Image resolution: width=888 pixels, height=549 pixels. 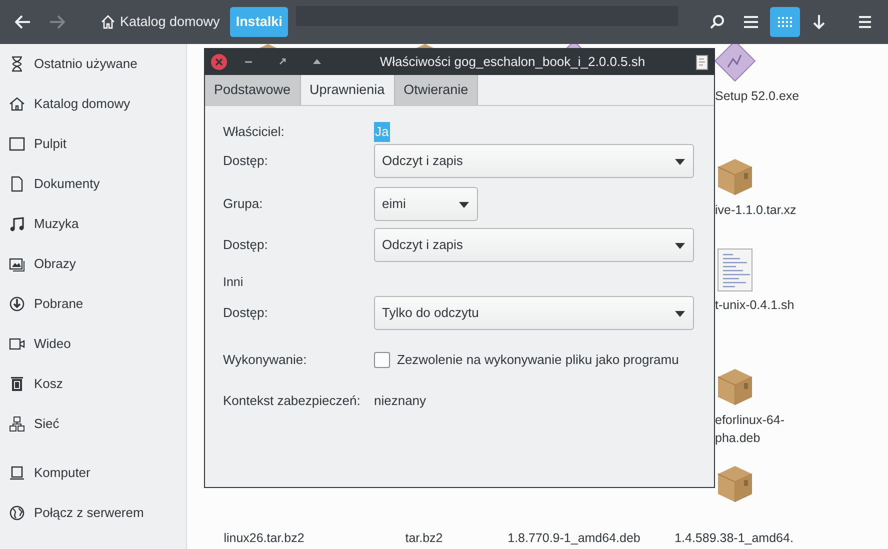 I want to click on section-heading: Inni, so click(x=233, y=282).